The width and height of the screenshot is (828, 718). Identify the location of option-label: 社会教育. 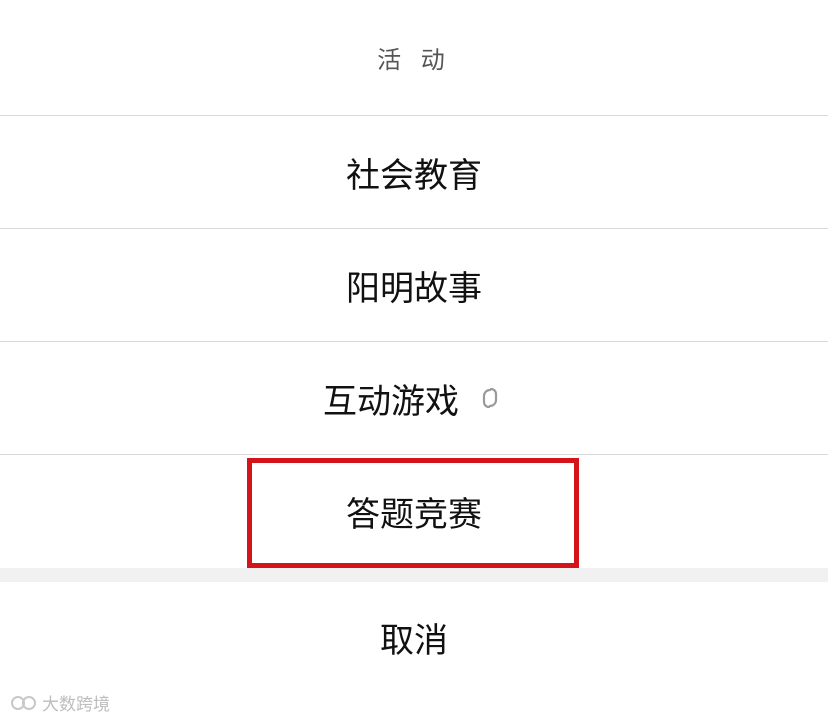
(414, 175).